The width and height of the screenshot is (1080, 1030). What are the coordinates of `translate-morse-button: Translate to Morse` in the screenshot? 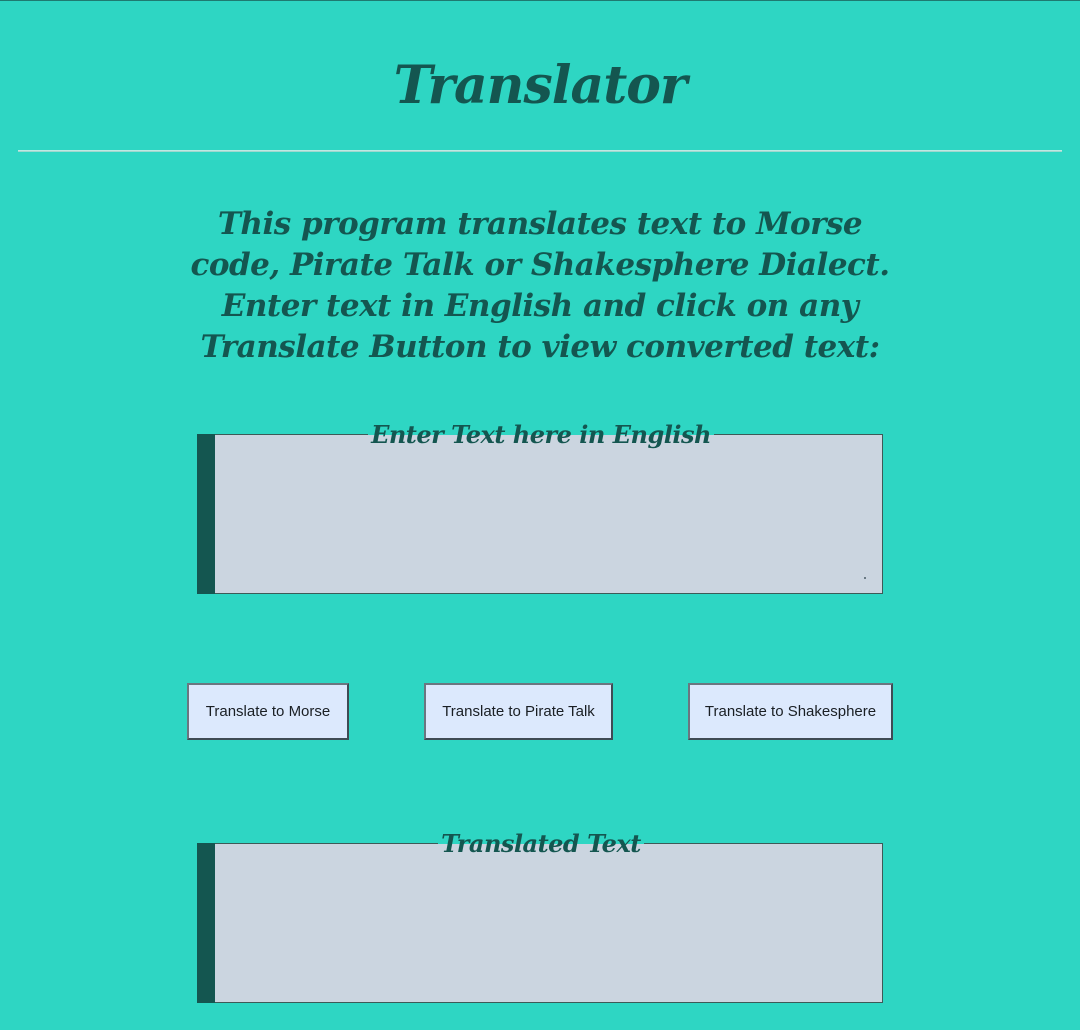 It's located at (268, 711).